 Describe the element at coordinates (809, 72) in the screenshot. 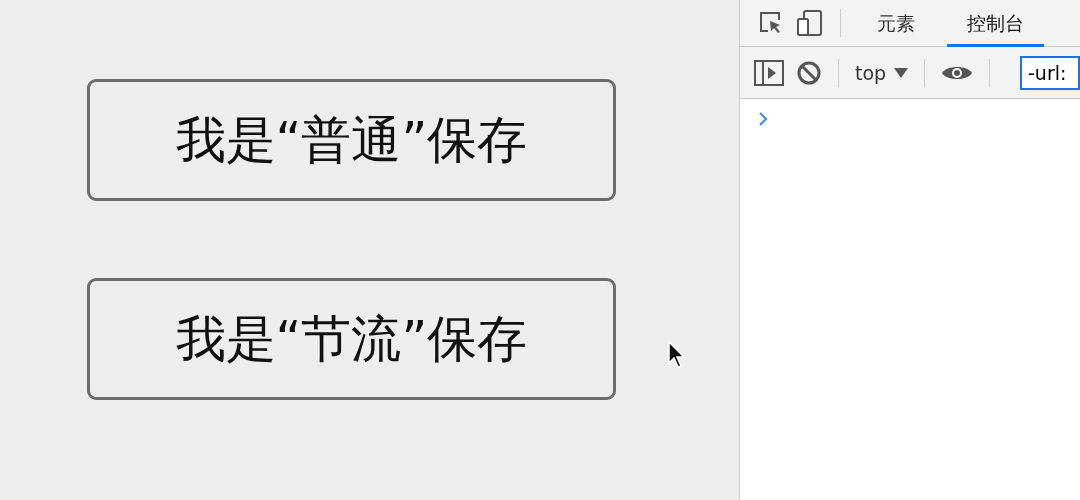

I see `clear-icon` at that location.